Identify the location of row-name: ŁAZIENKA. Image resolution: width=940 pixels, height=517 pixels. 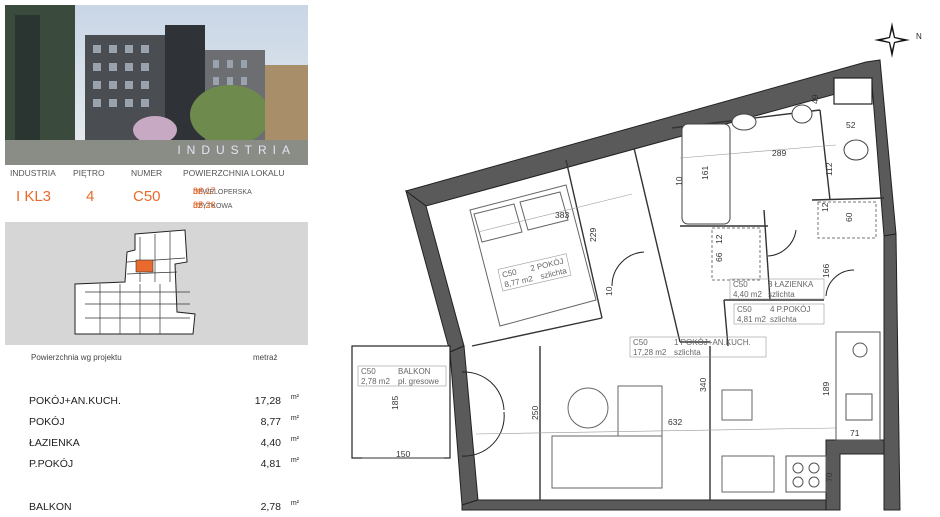
(54, 443).